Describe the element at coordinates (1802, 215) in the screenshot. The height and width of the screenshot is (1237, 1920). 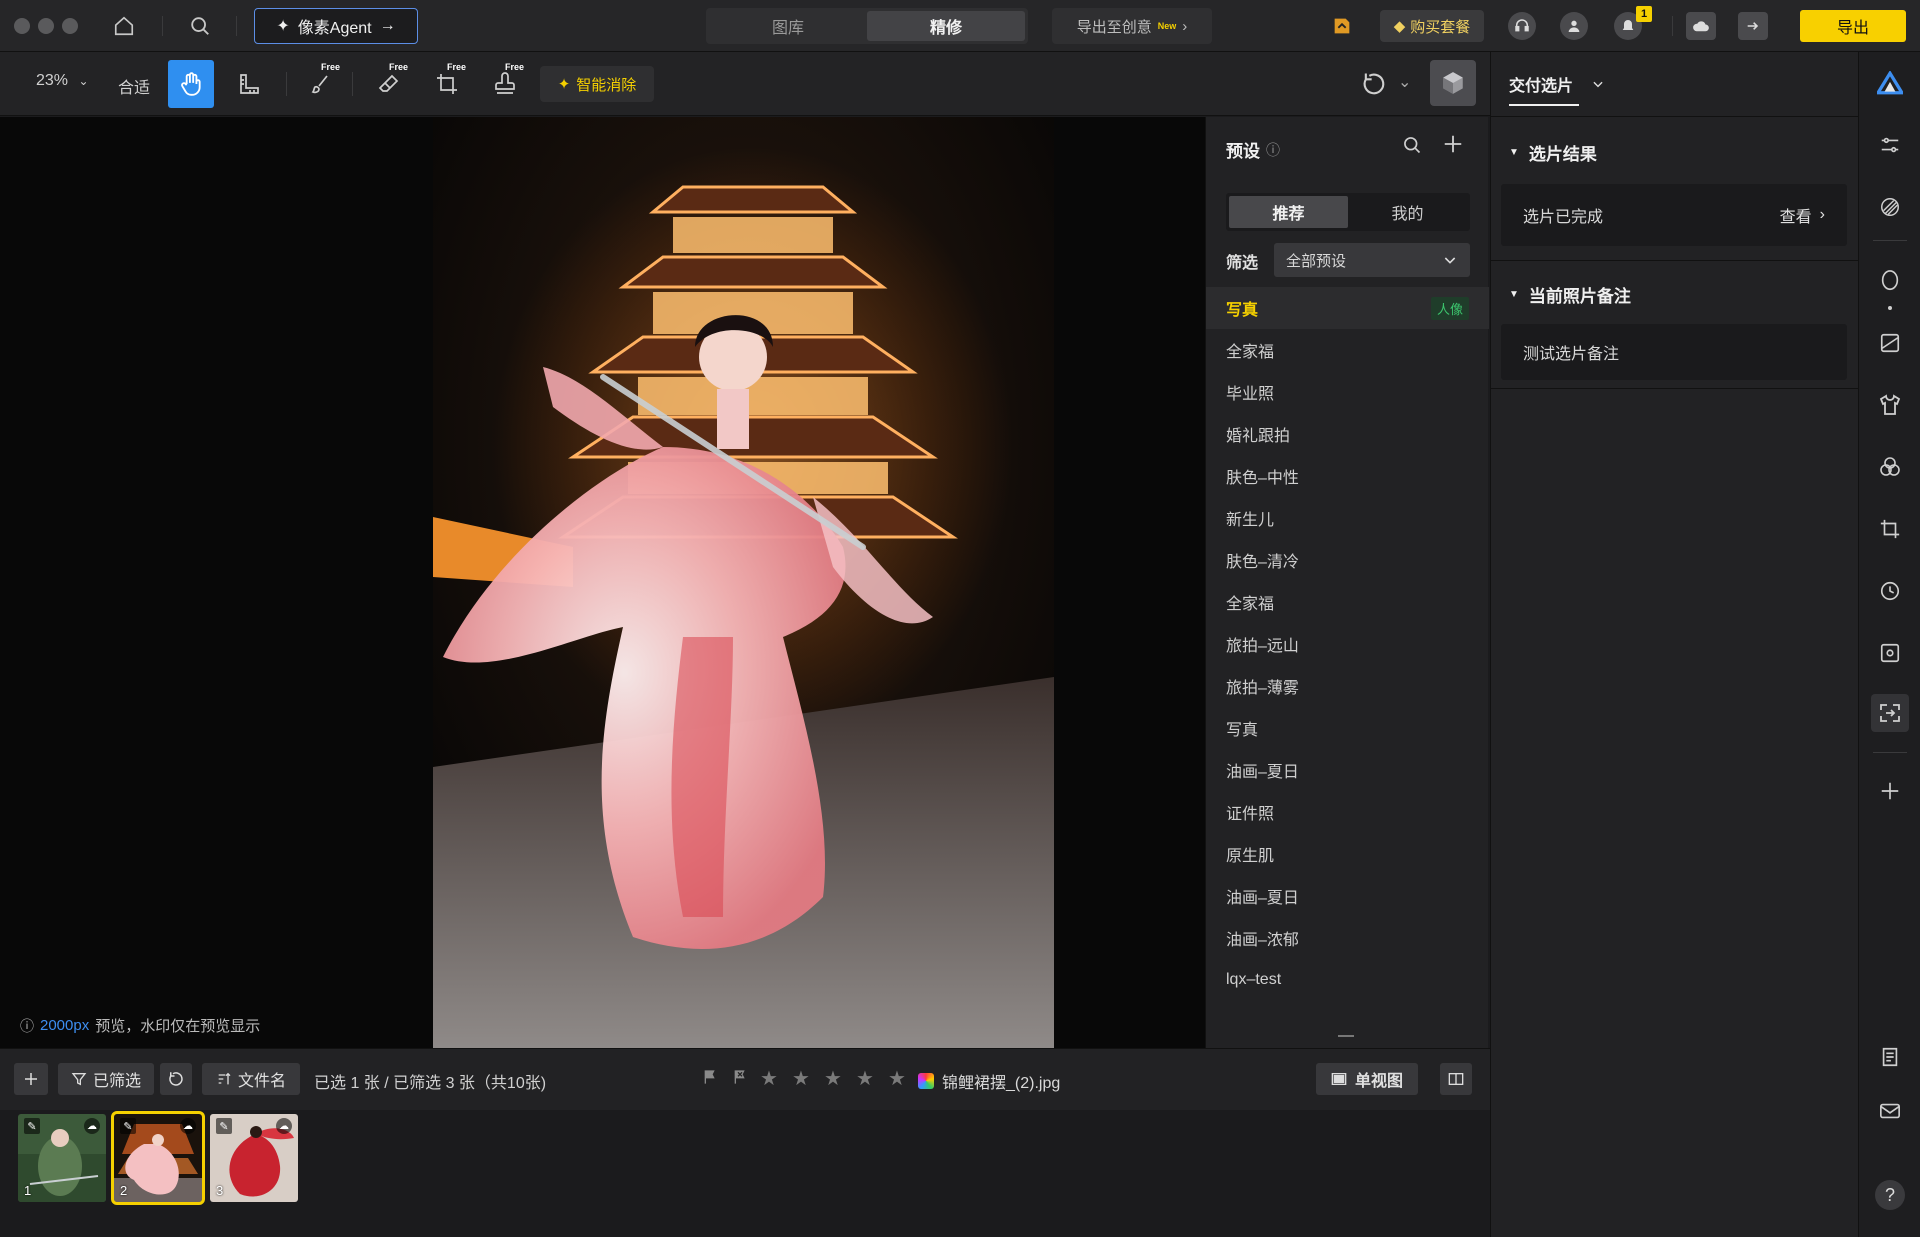
I see `view-button: 查看 ›` at that location.